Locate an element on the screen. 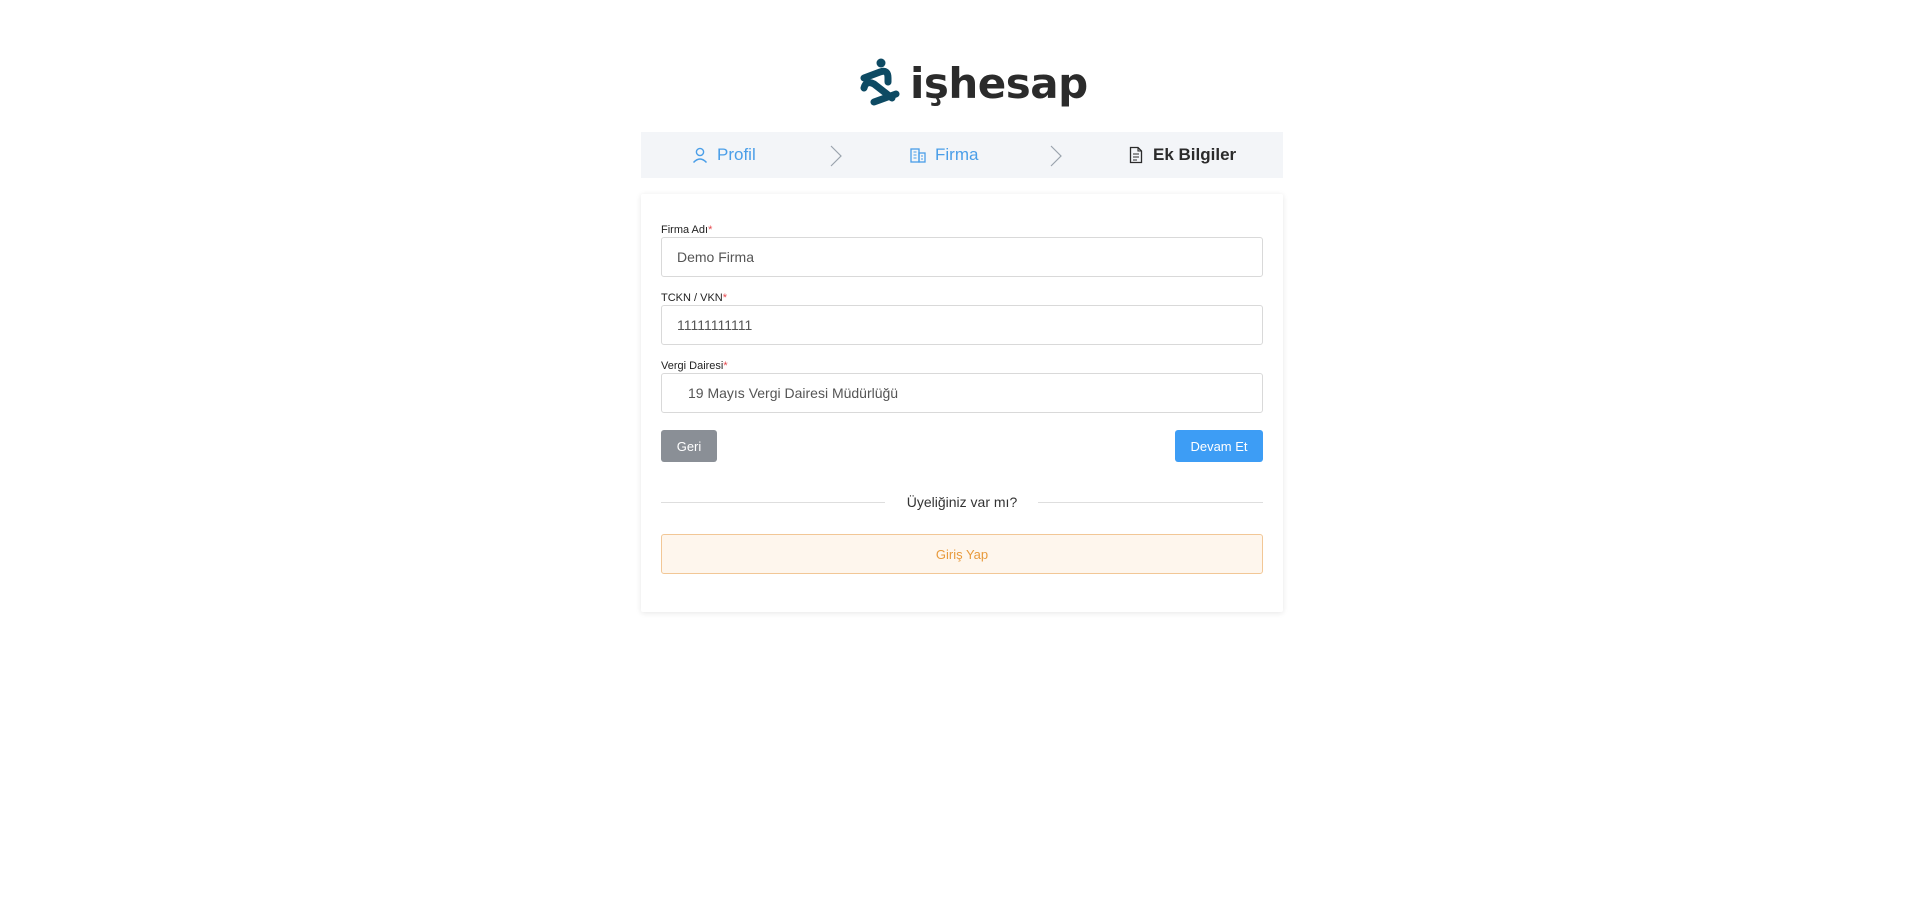 This screenshot has width=1920, height=918. brand-logo: işhesap is located at coordinates (973, 84).